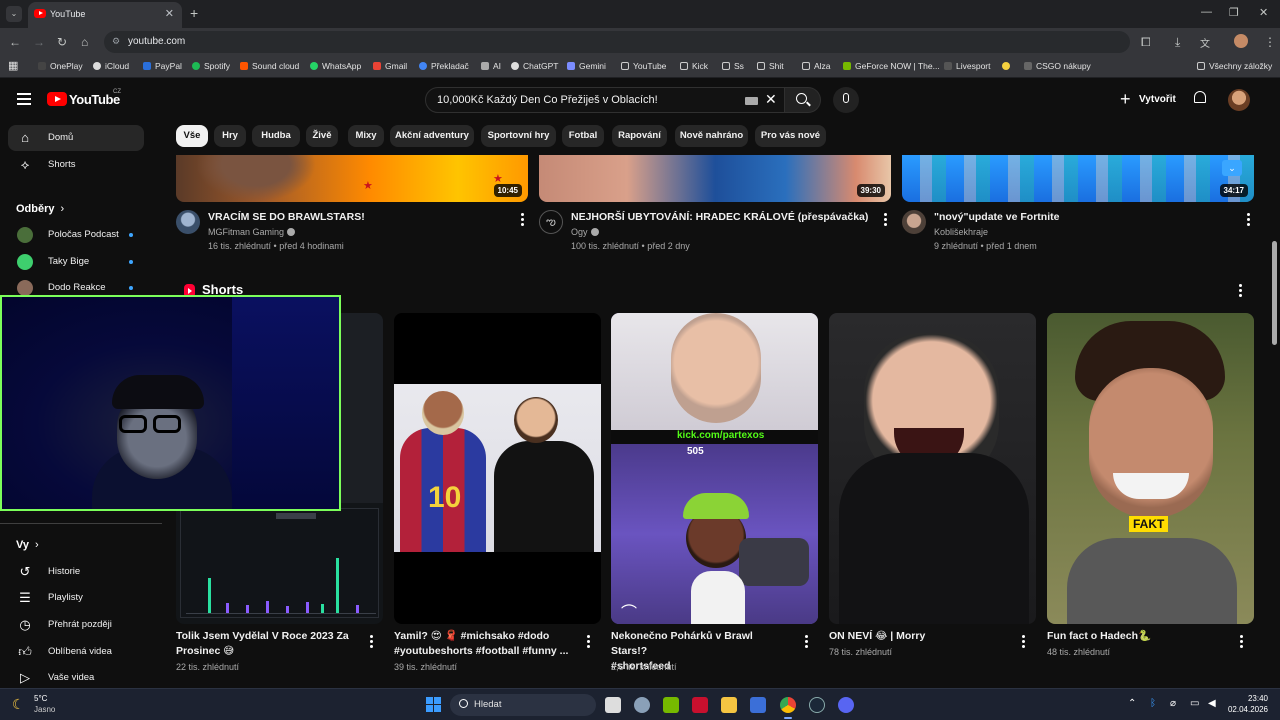 Image resolution: width=1280 pixels, height=720 pixels. What do you see at coordinates (1245, 709) in the screenshot?
I see `clock-date: 02.04.2026` at bounding box center [1245, 709].